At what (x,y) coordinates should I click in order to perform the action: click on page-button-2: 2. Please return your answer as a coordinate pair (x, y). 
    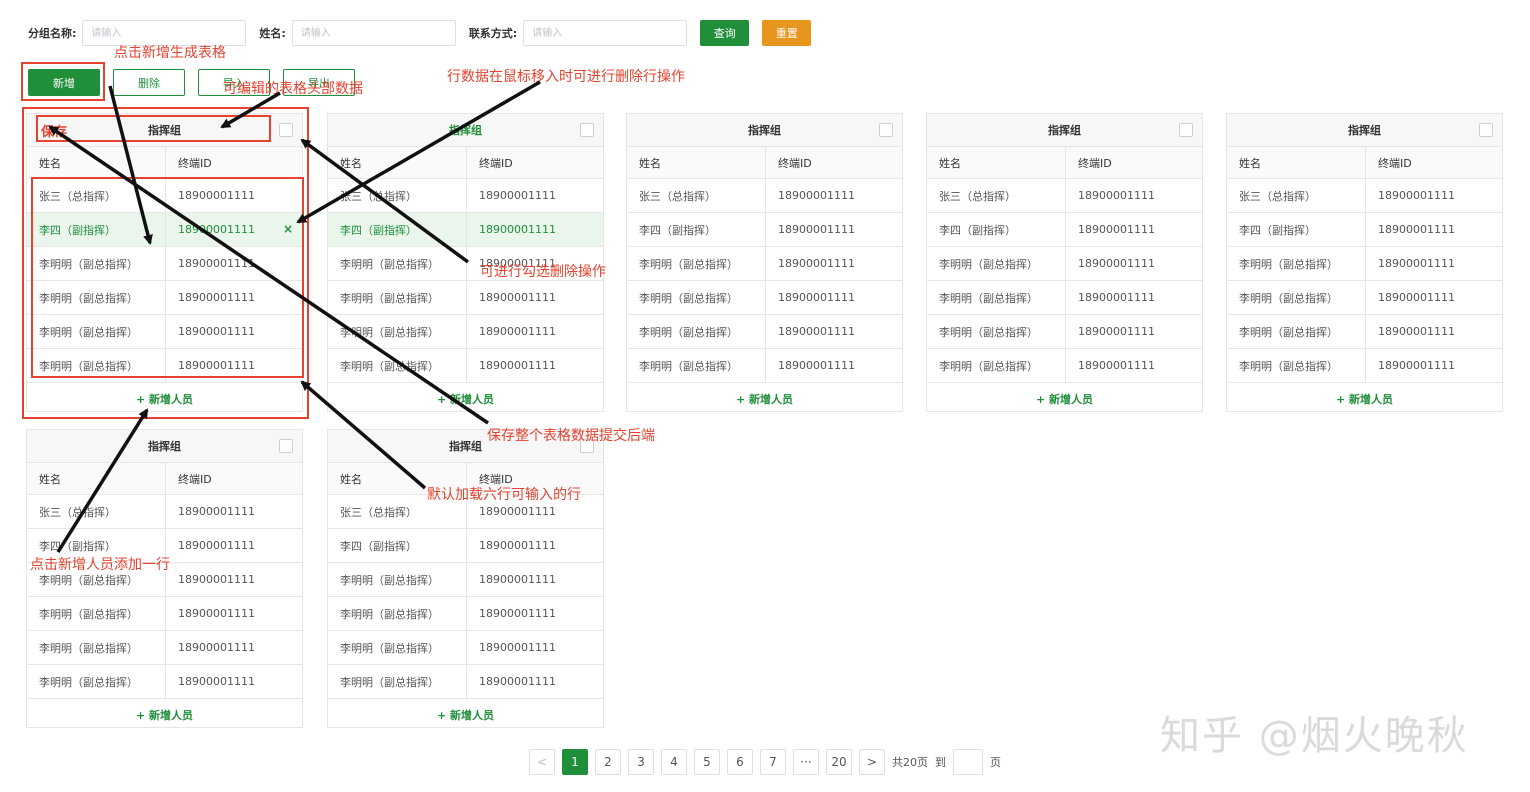
    Looking at the image, I should click on (608, 762).